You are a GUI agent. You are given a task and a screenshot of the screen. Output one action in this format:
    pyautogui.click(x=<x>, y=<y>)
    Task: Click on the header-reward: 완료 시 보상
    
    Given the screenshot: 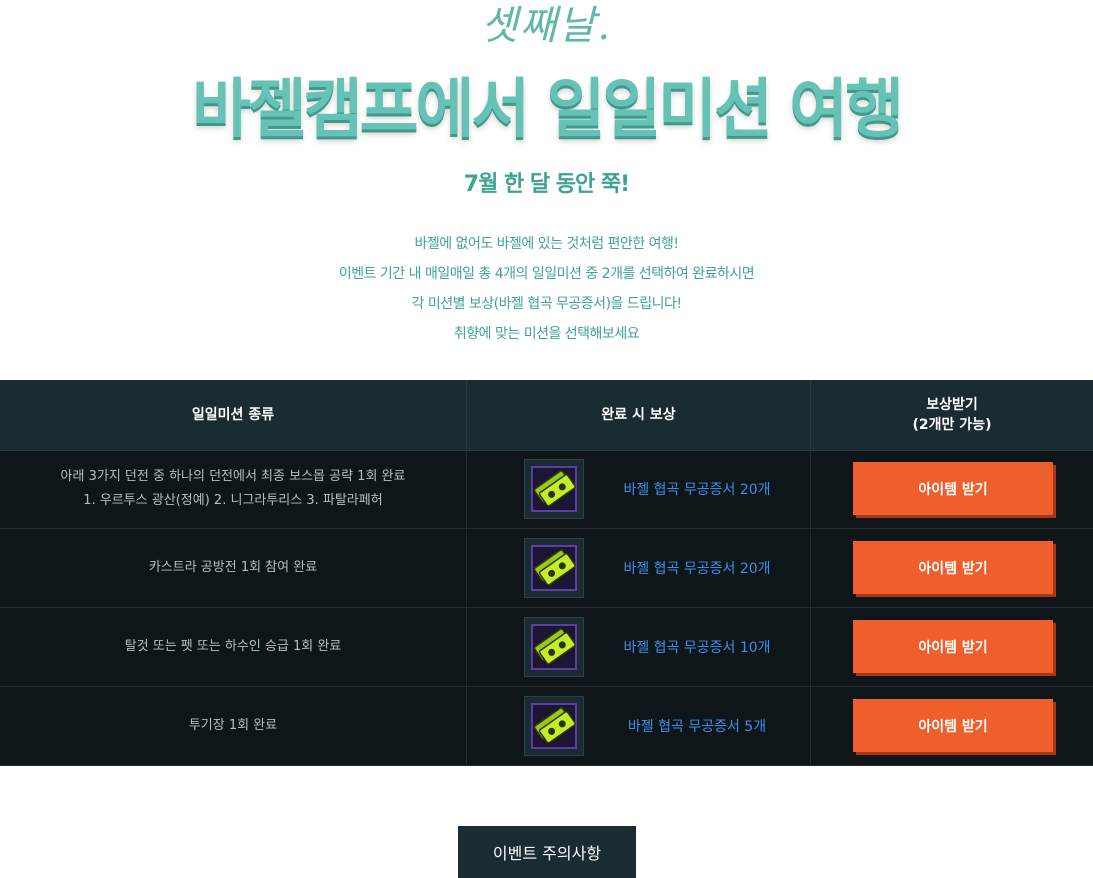 What is the action you would take?
    pyautogui.click(x=639, y=415)
    